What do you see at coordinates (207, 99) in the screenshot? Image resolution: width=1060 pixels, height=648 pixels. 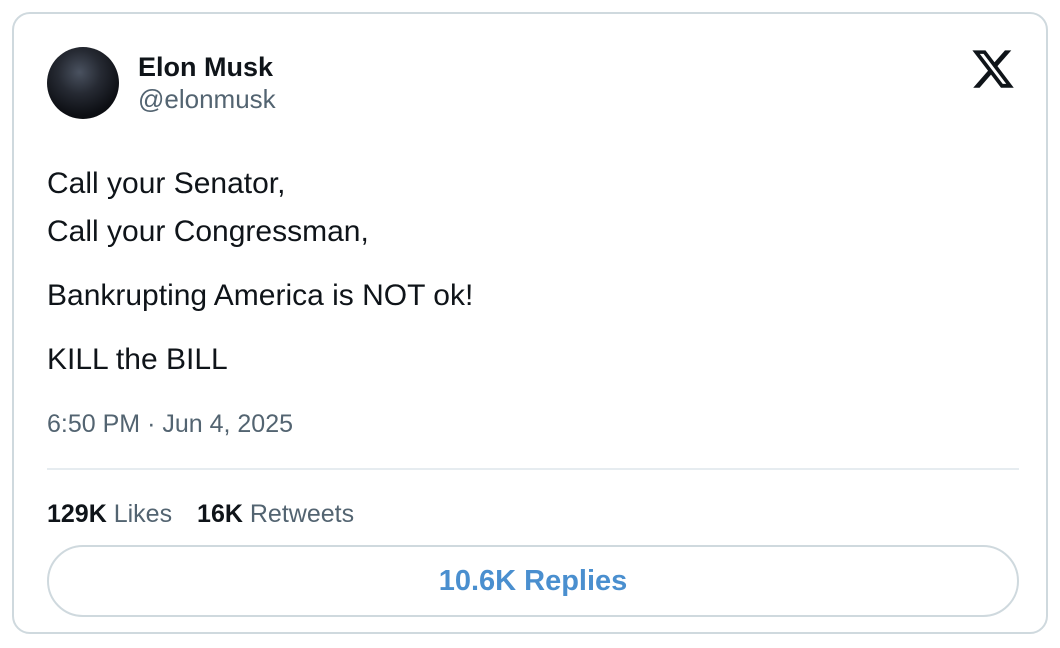 I see `author-handle: @elonmusk` at bounding box center [207, 99].